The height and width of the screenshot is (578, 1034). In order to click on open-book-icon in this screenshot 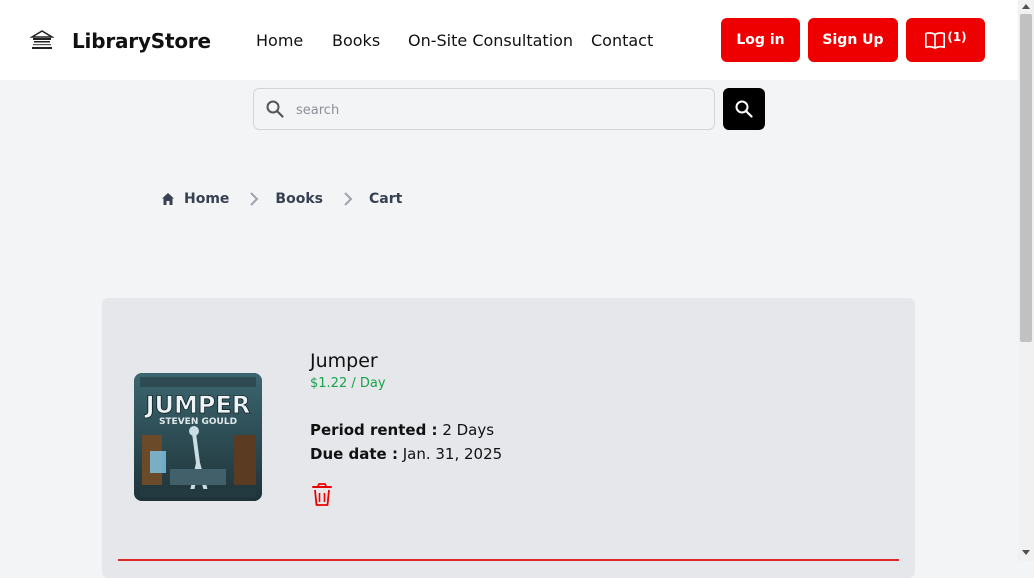, I will do `click(935, 41)`.